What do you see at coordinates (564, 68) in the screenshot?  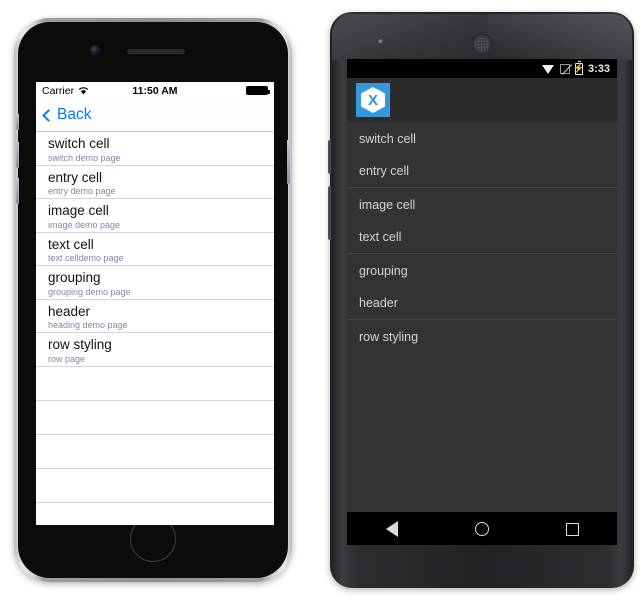 I see `signal-off-icon` at bounding box center [564, 68].